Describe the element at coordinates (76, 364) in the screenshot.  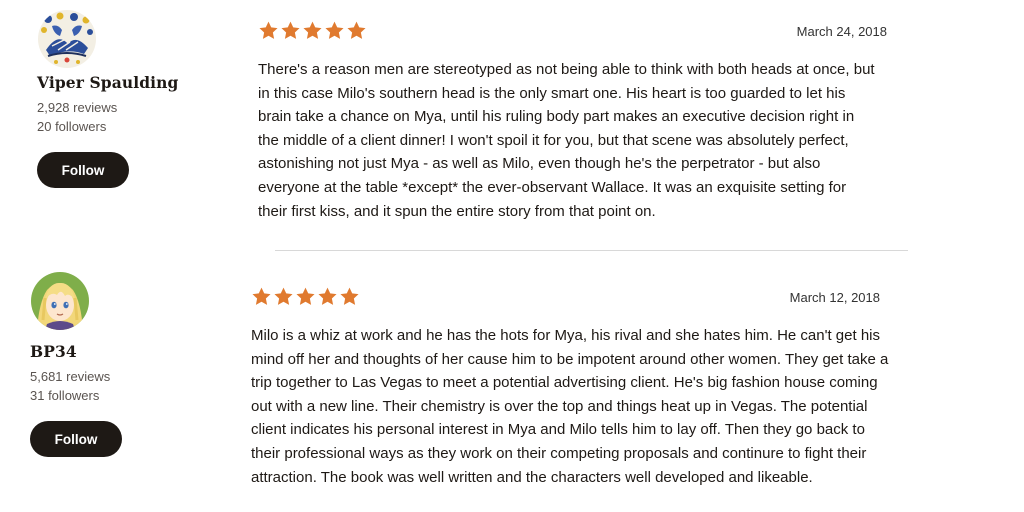
I see `reviewer-profile: BP34 5,681 reviews 31 followers Follow` at that location.